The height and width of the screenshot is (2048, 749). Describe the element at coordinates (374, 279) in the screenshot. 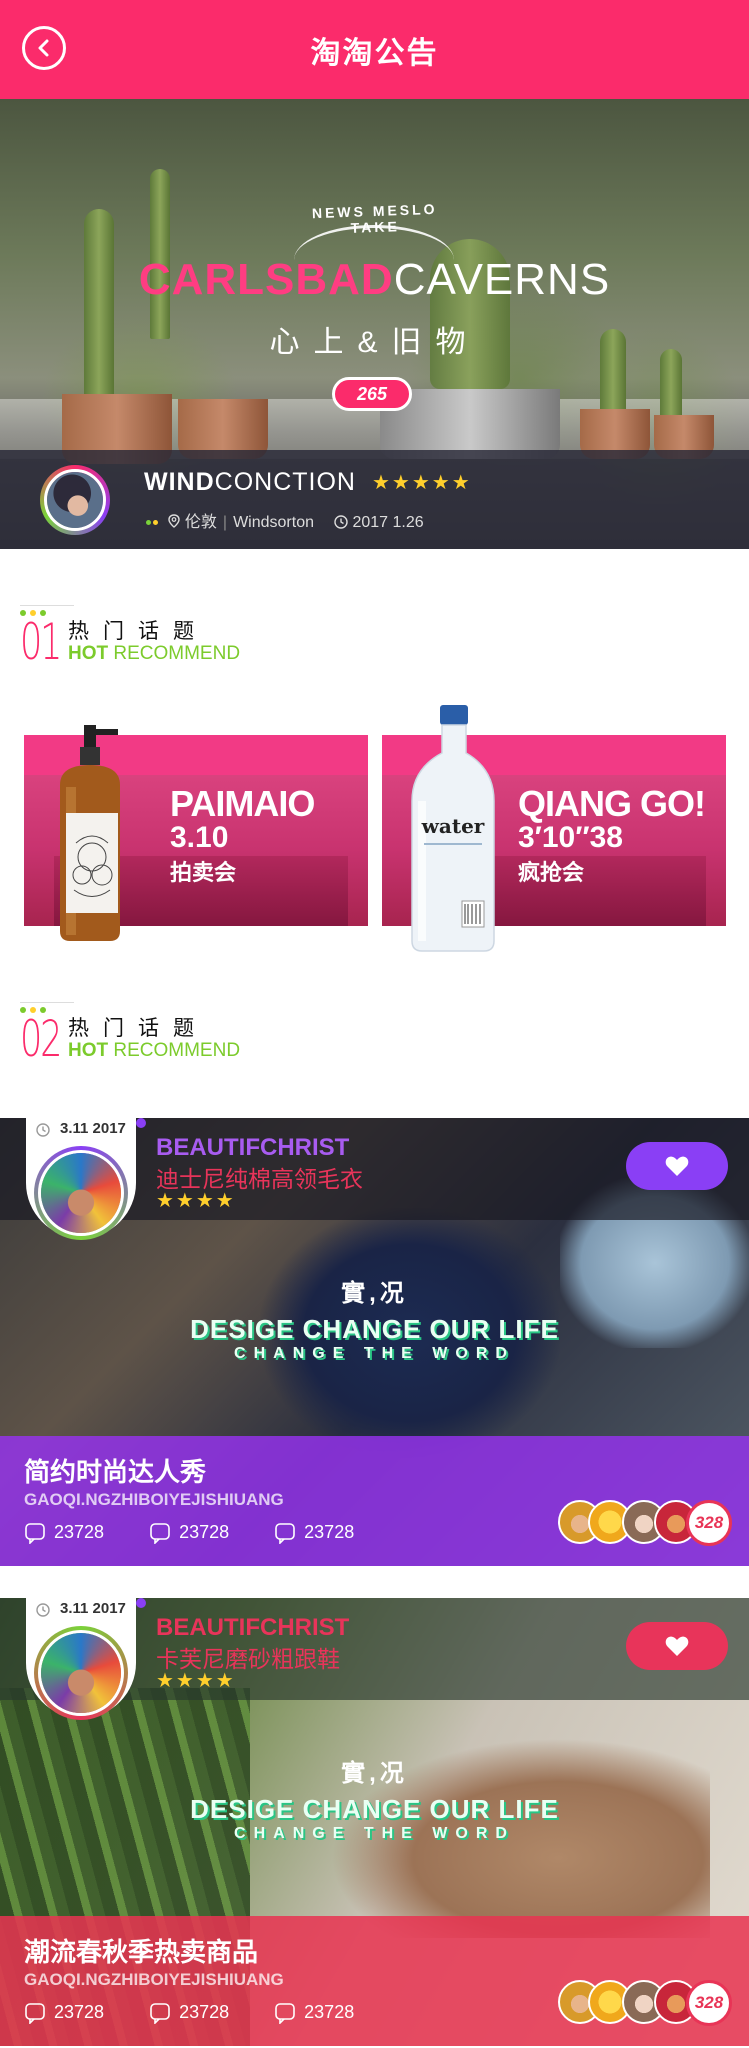

I see `hero-title: CARLSBADCAVERNS` at that location.